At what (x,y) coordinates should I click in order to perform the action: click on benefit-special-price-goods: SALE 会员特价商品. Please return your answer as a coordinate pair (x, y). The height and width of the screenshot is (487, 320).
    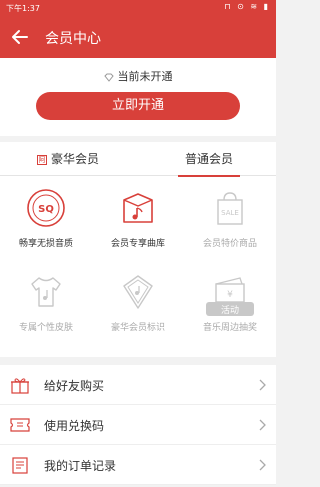
    Looking at the image, I should click on (230, 222).